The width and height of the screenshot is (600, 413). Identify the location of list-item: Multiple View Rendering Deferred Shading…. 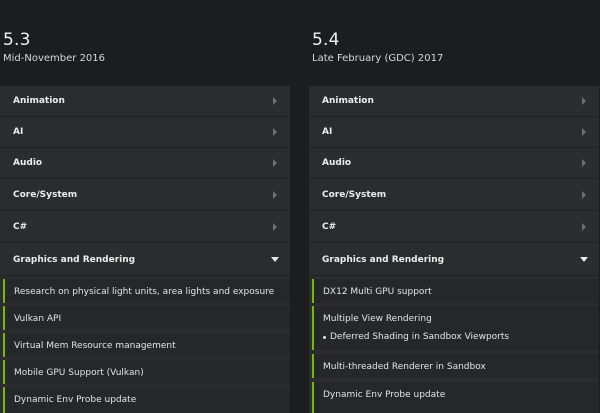
(455, 328).